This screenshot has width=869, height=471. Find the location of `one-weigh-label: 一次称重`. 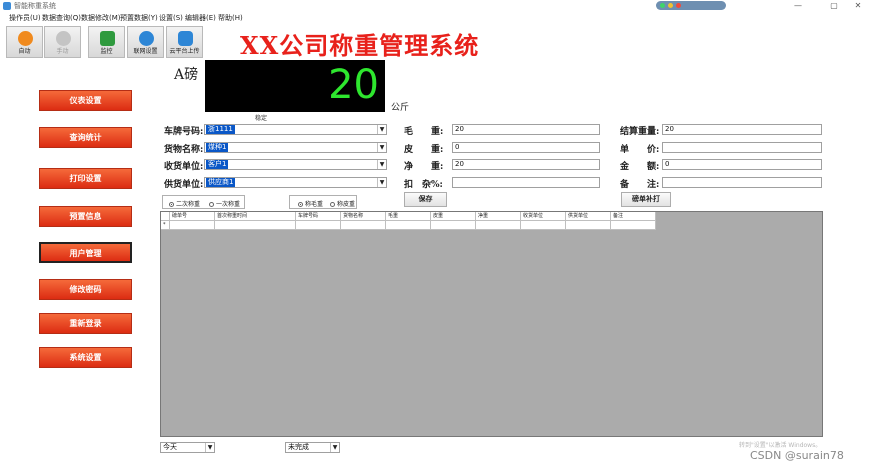

one-weigh-label: 一次称重 is located at coordinates (228, 204).